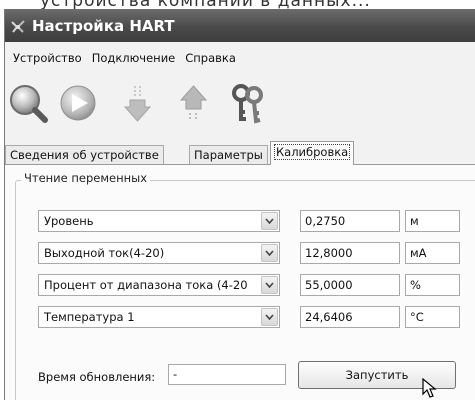 This screenshot has width=475, height=400. I want to click on update-interval-label: Время обновления:, so click(97, 377).